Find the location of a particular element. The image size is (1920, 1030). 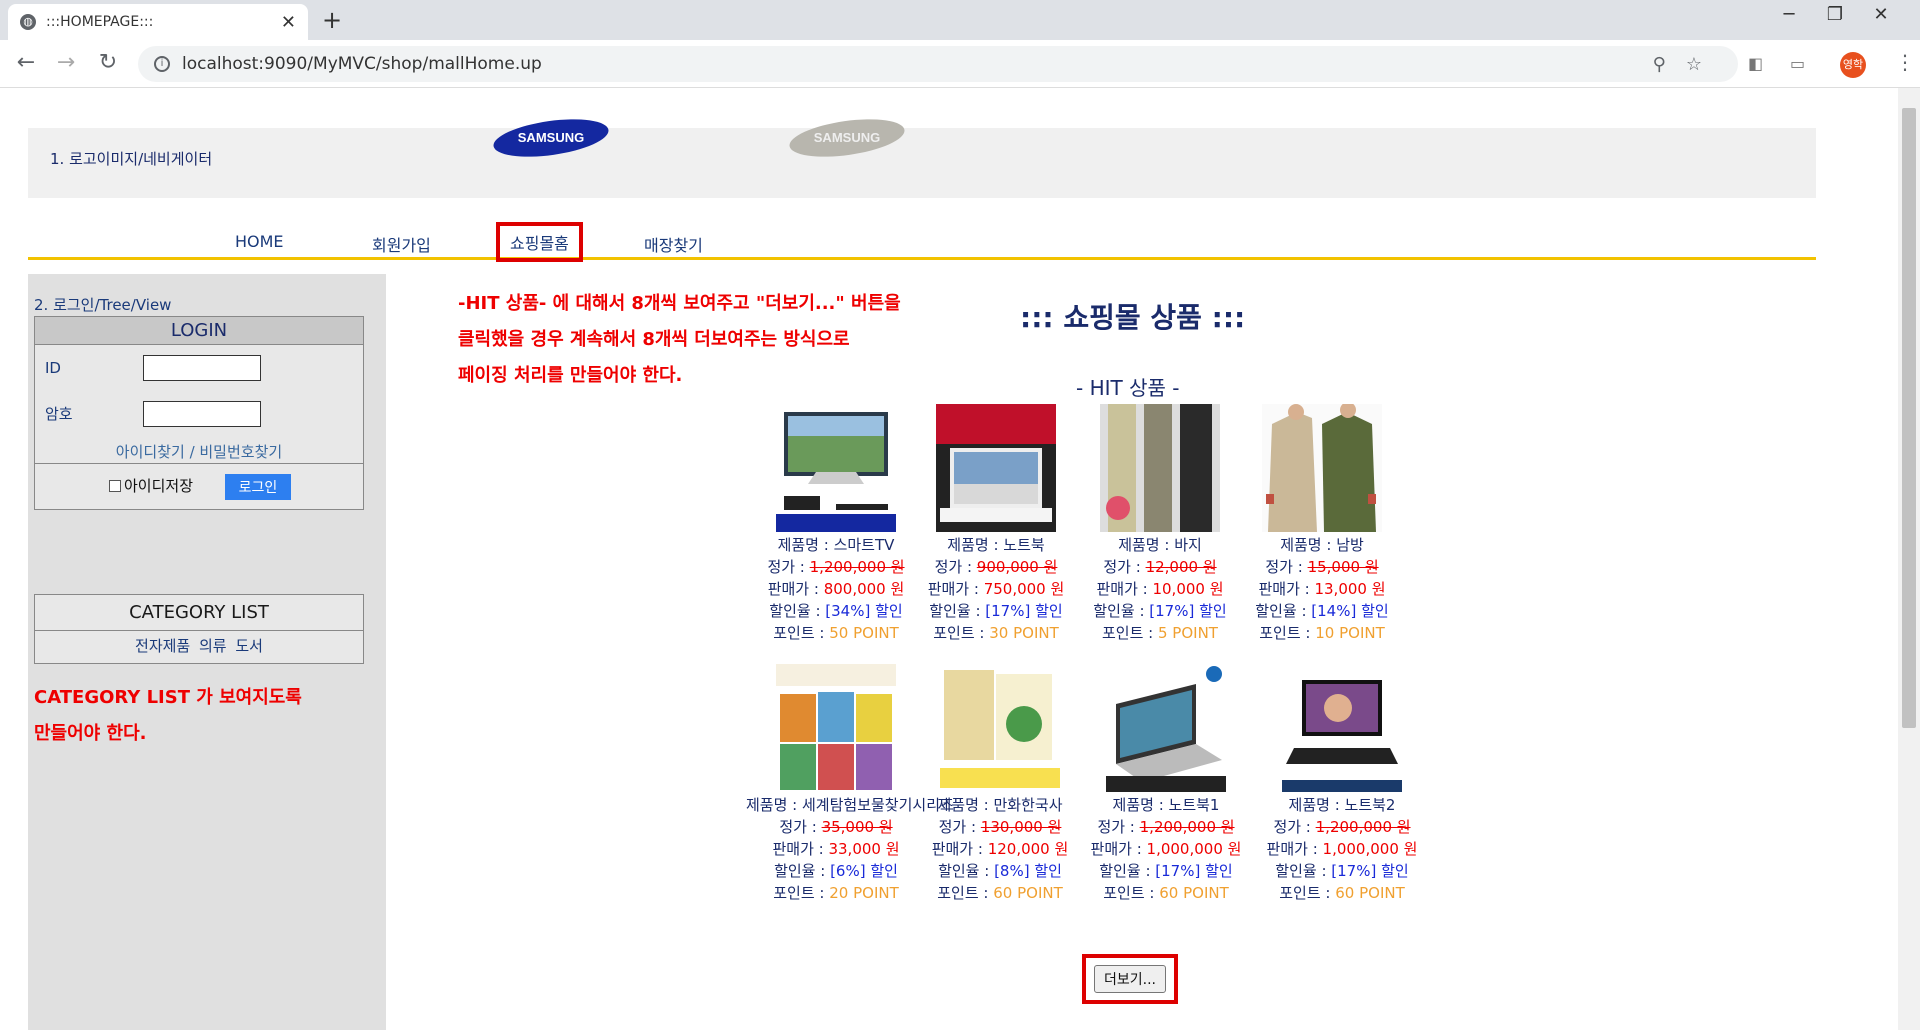

minimize-icon: ─ is located at coordinates (1789, 14).